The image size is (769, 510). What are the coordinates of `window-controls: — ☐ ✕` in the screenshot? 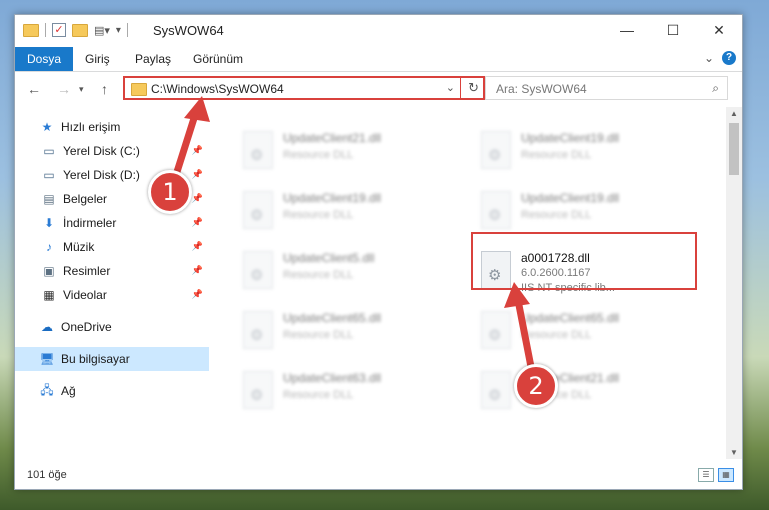 It's located at (673, 30).